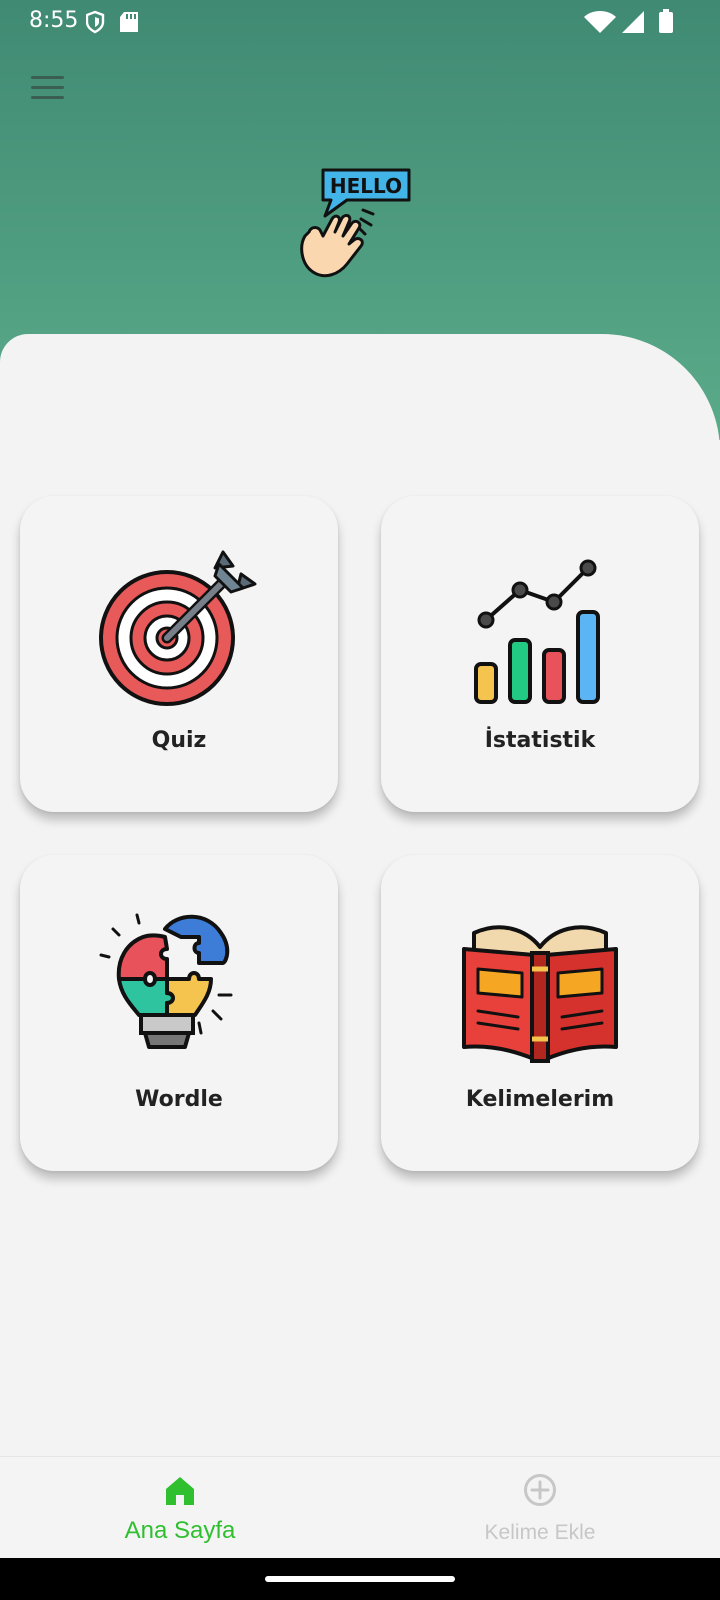 This screenshot has height=1600, width=720. I want to click on quiz-label: Quiz, so click(179, 740).